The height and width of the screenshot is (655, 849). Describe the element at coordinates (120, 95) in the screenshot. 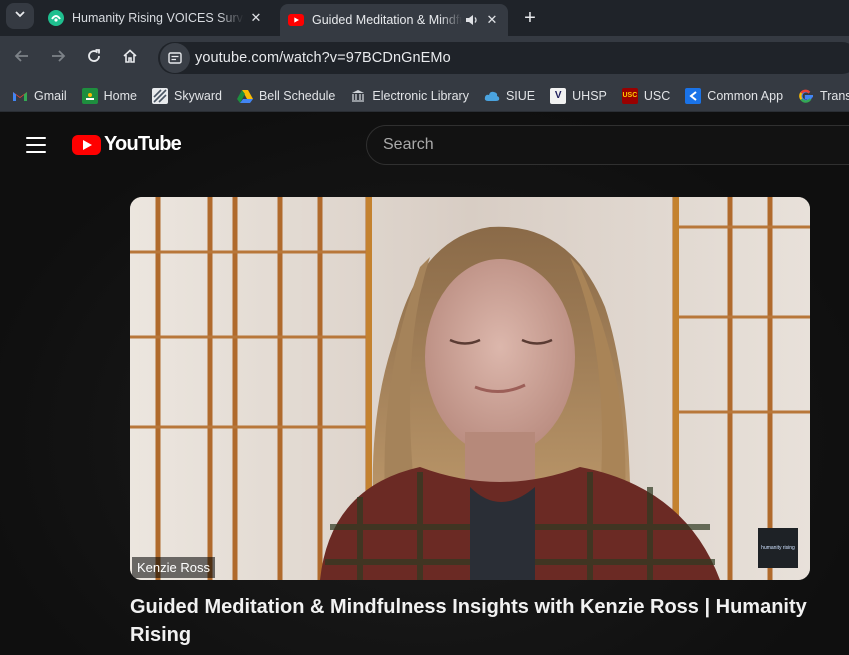

I see `bookmark-label: Home` at that location.